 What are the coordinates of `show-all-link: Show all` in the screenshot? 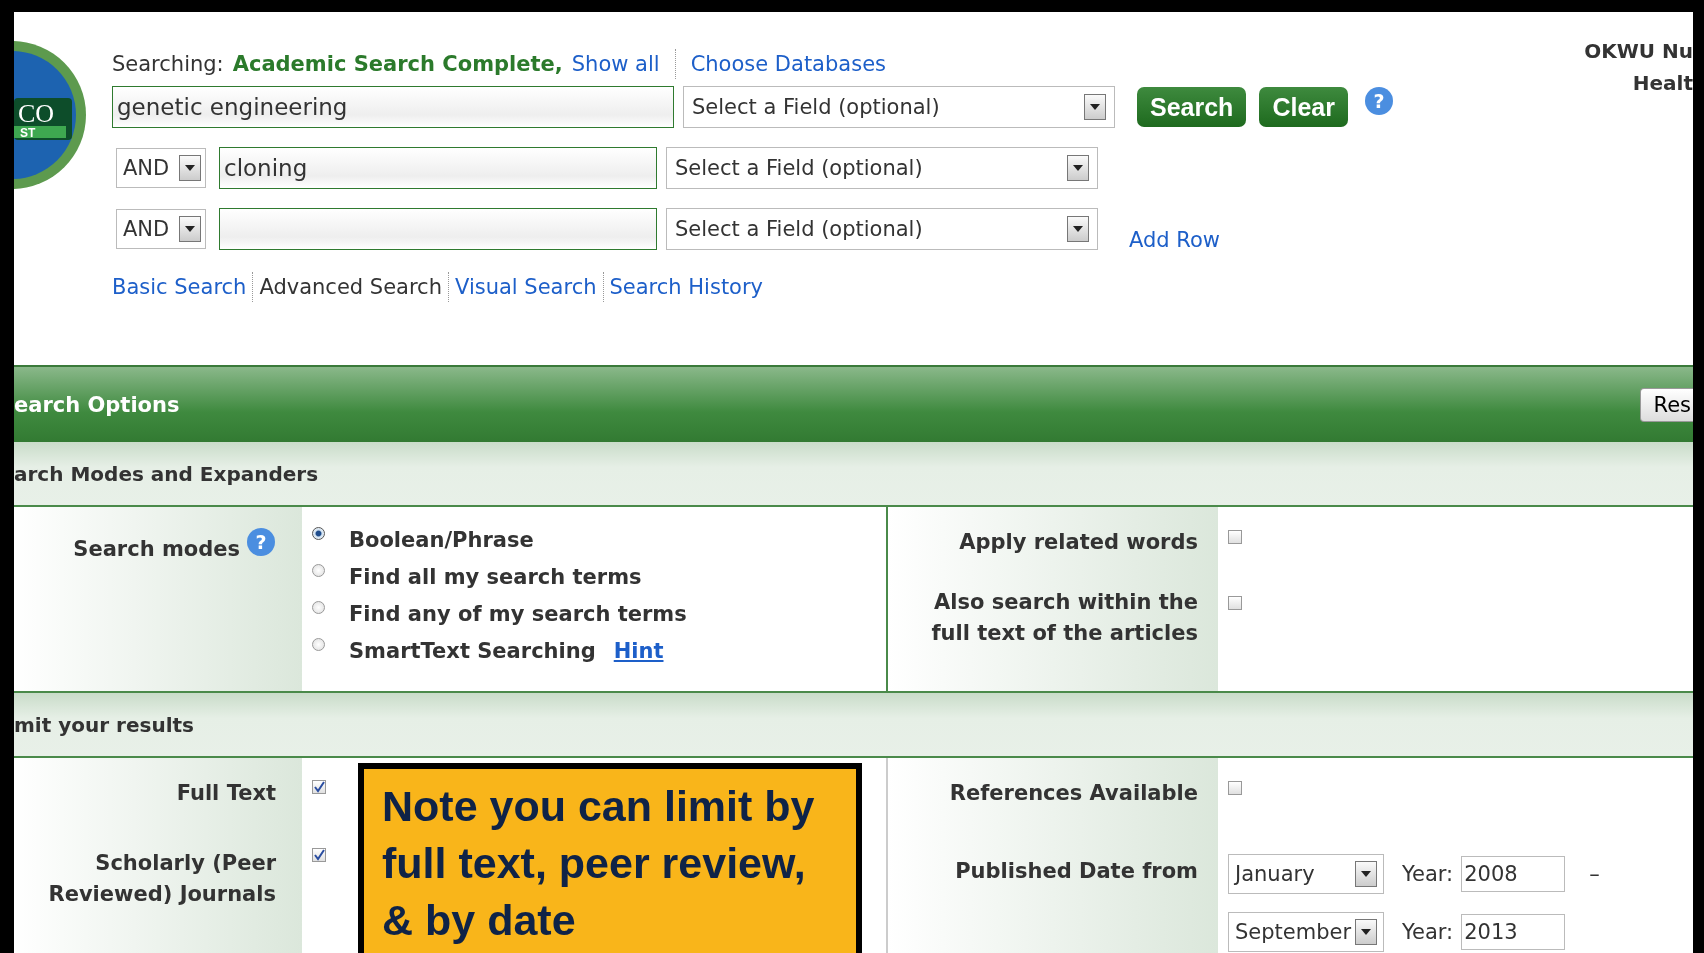 It's located at (615, 64).